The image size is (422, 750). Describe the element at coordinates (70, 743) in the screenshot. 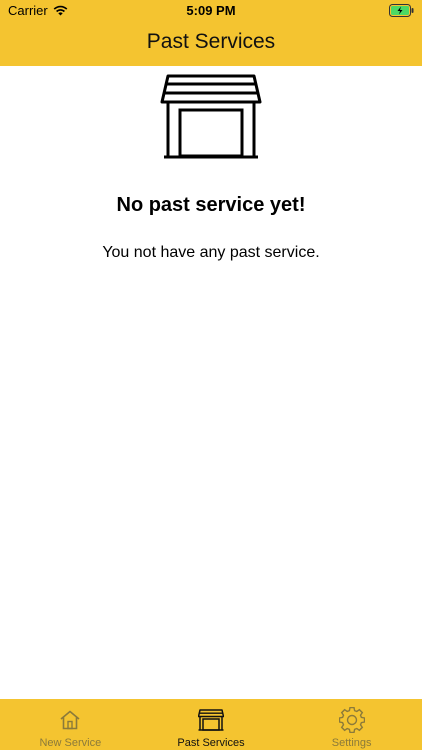

I see `tab-label: New Service` at that location.